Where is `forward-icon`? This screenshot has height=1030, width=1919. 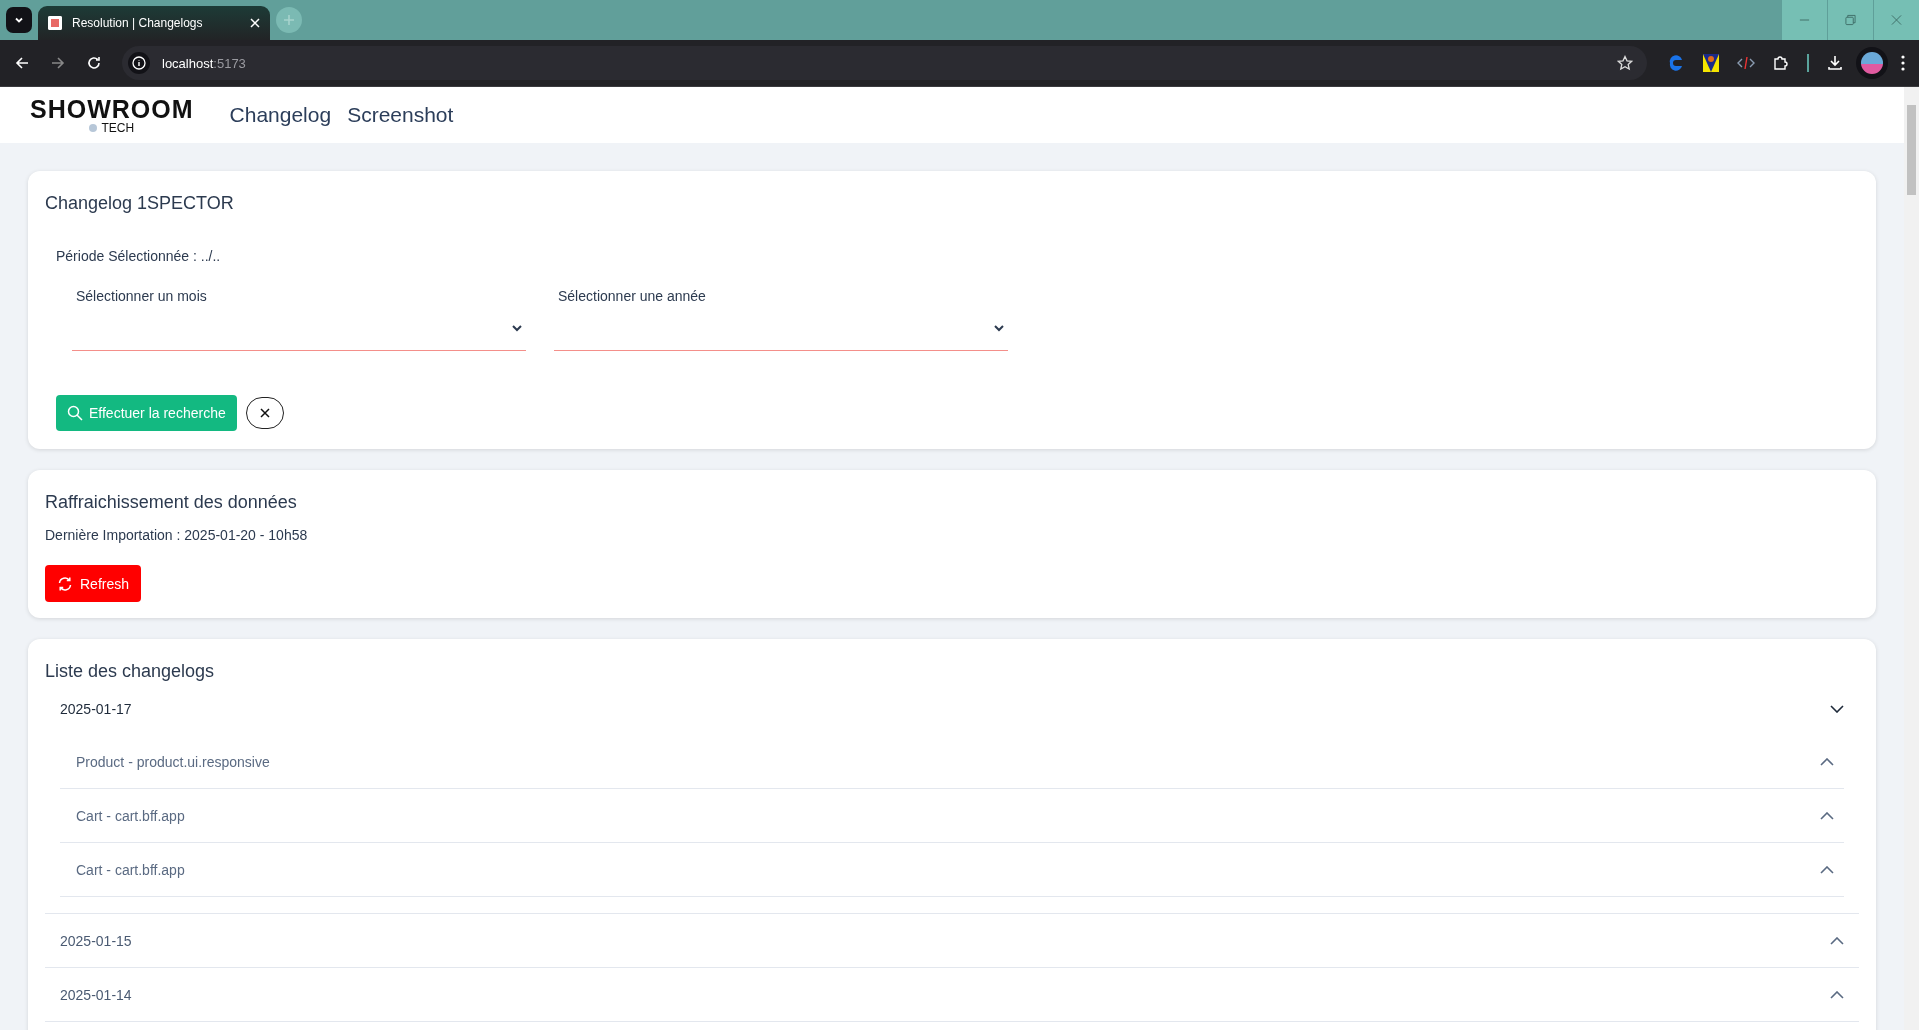 forward-icon is located at coordinates (58, 63).